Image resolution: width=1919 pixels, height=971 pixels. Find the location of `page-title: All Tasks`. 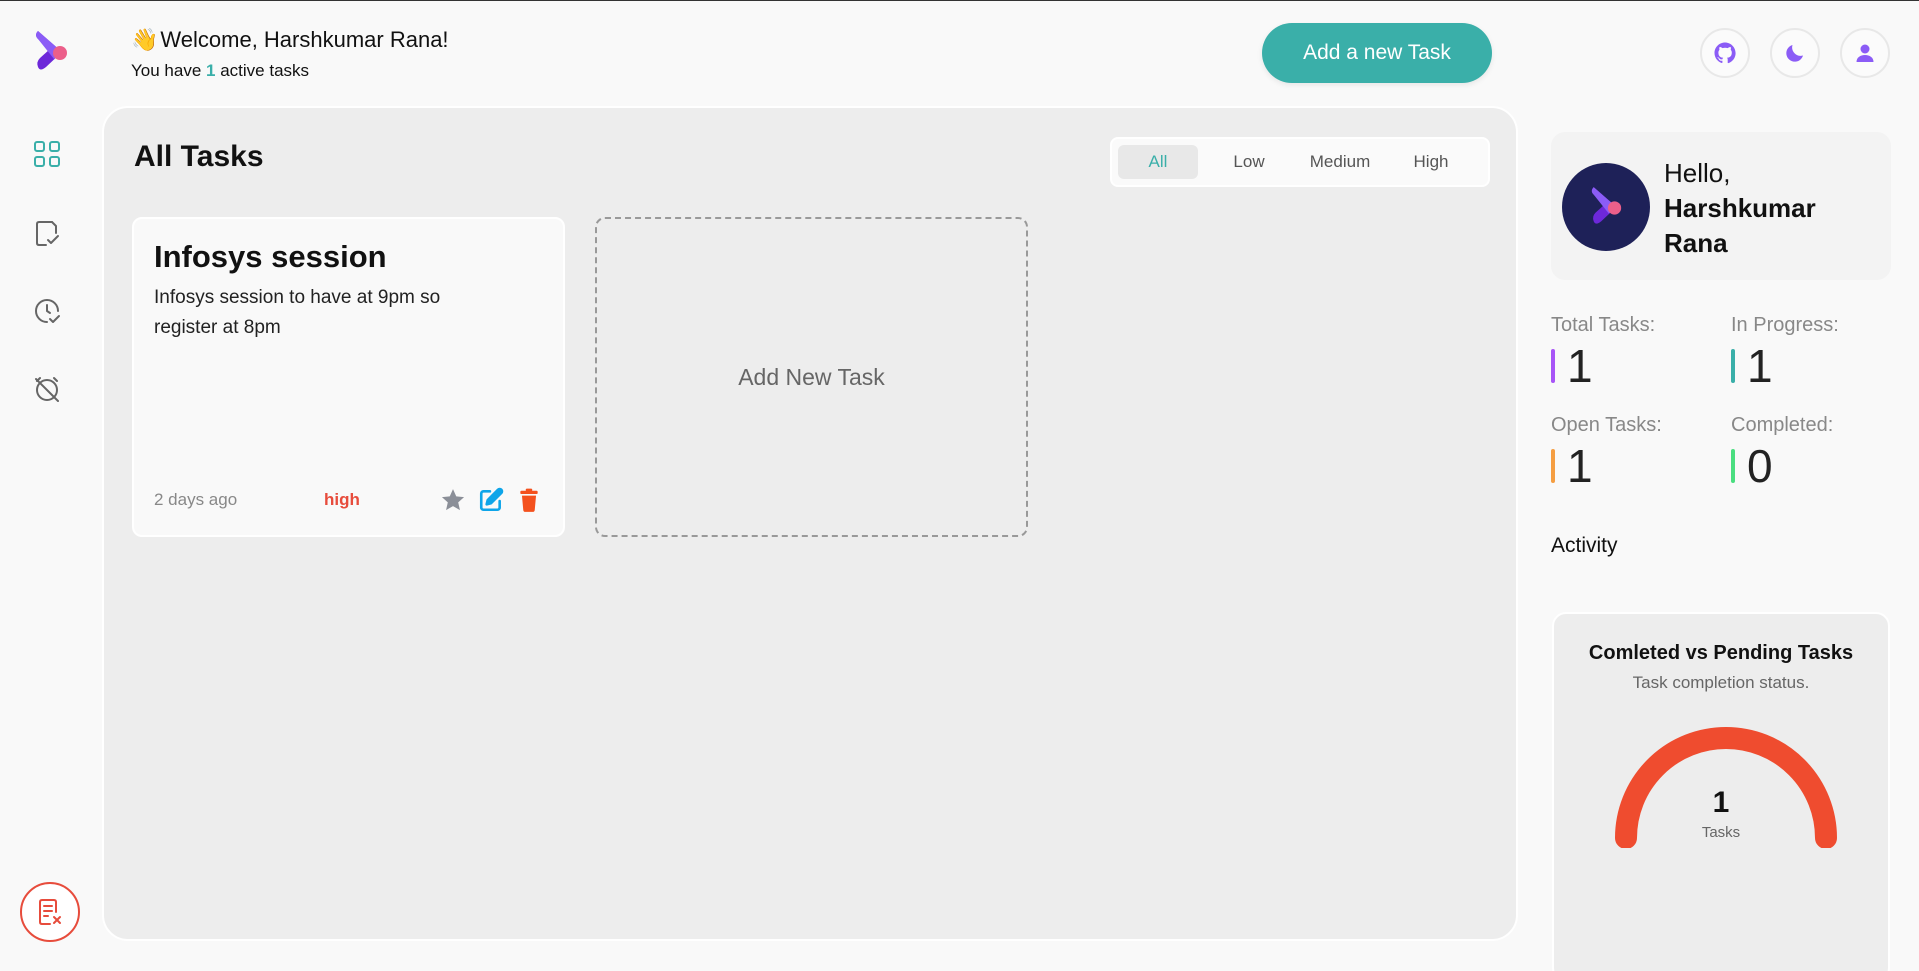

page-title: All Tasks is located at coordinates (199, 156).